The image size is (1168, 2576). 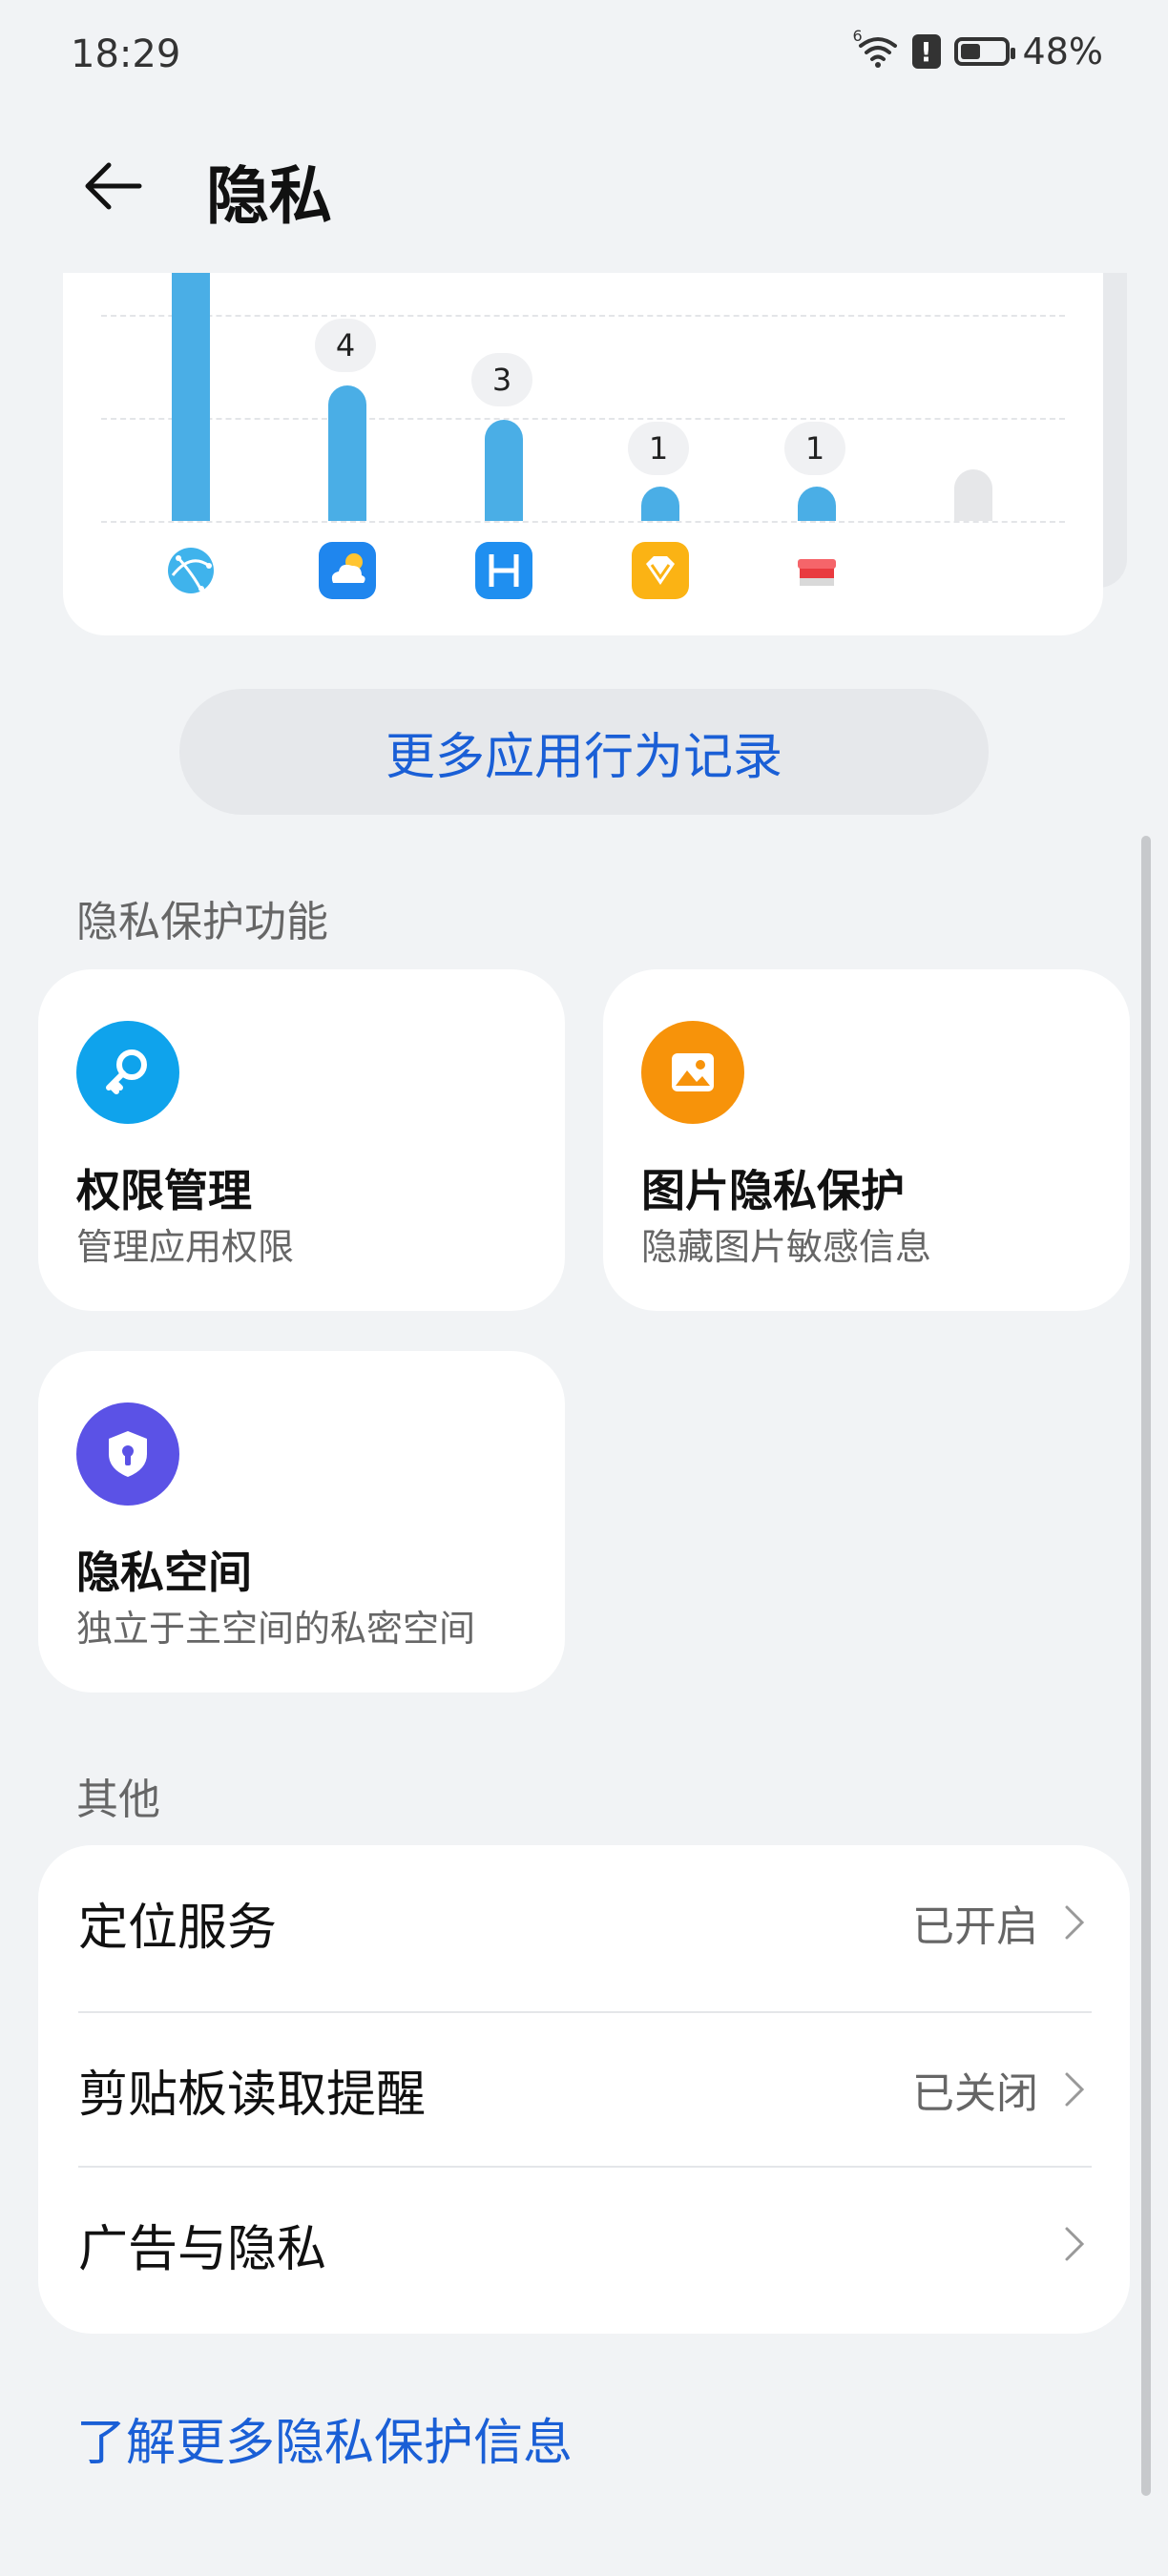 What do you see at coordinates (269, 196) in the screenshot?
I see `page-title: 隐私` at bounding box center [269, 196].